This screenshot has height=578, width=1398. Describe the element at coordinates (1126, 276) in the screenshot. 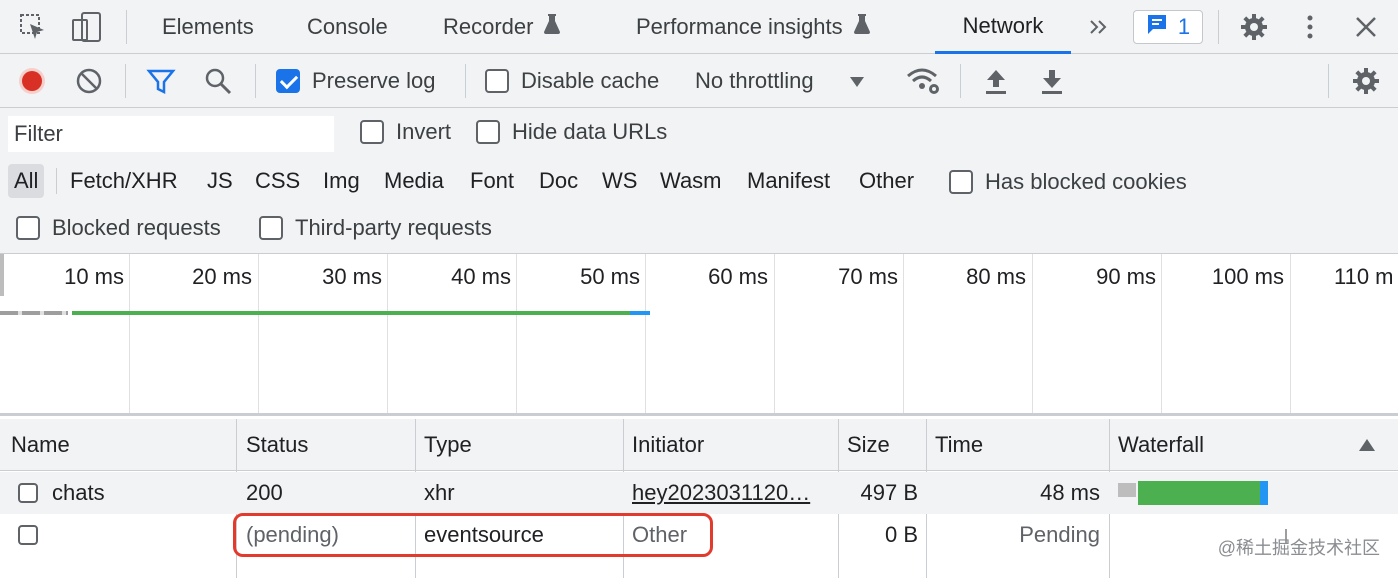

I see `timeline-tick: 90 ms` at that location.